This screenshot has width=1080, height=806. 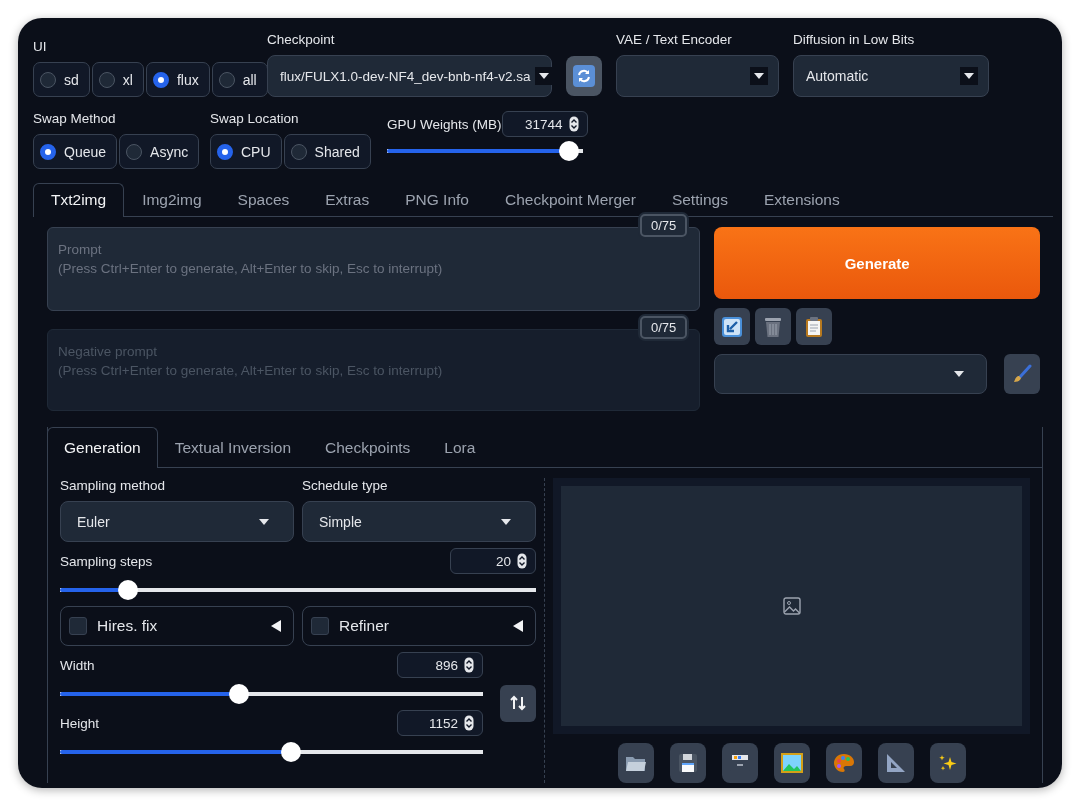 I want to click on clipboard-icon, so click(x=814, y=326).